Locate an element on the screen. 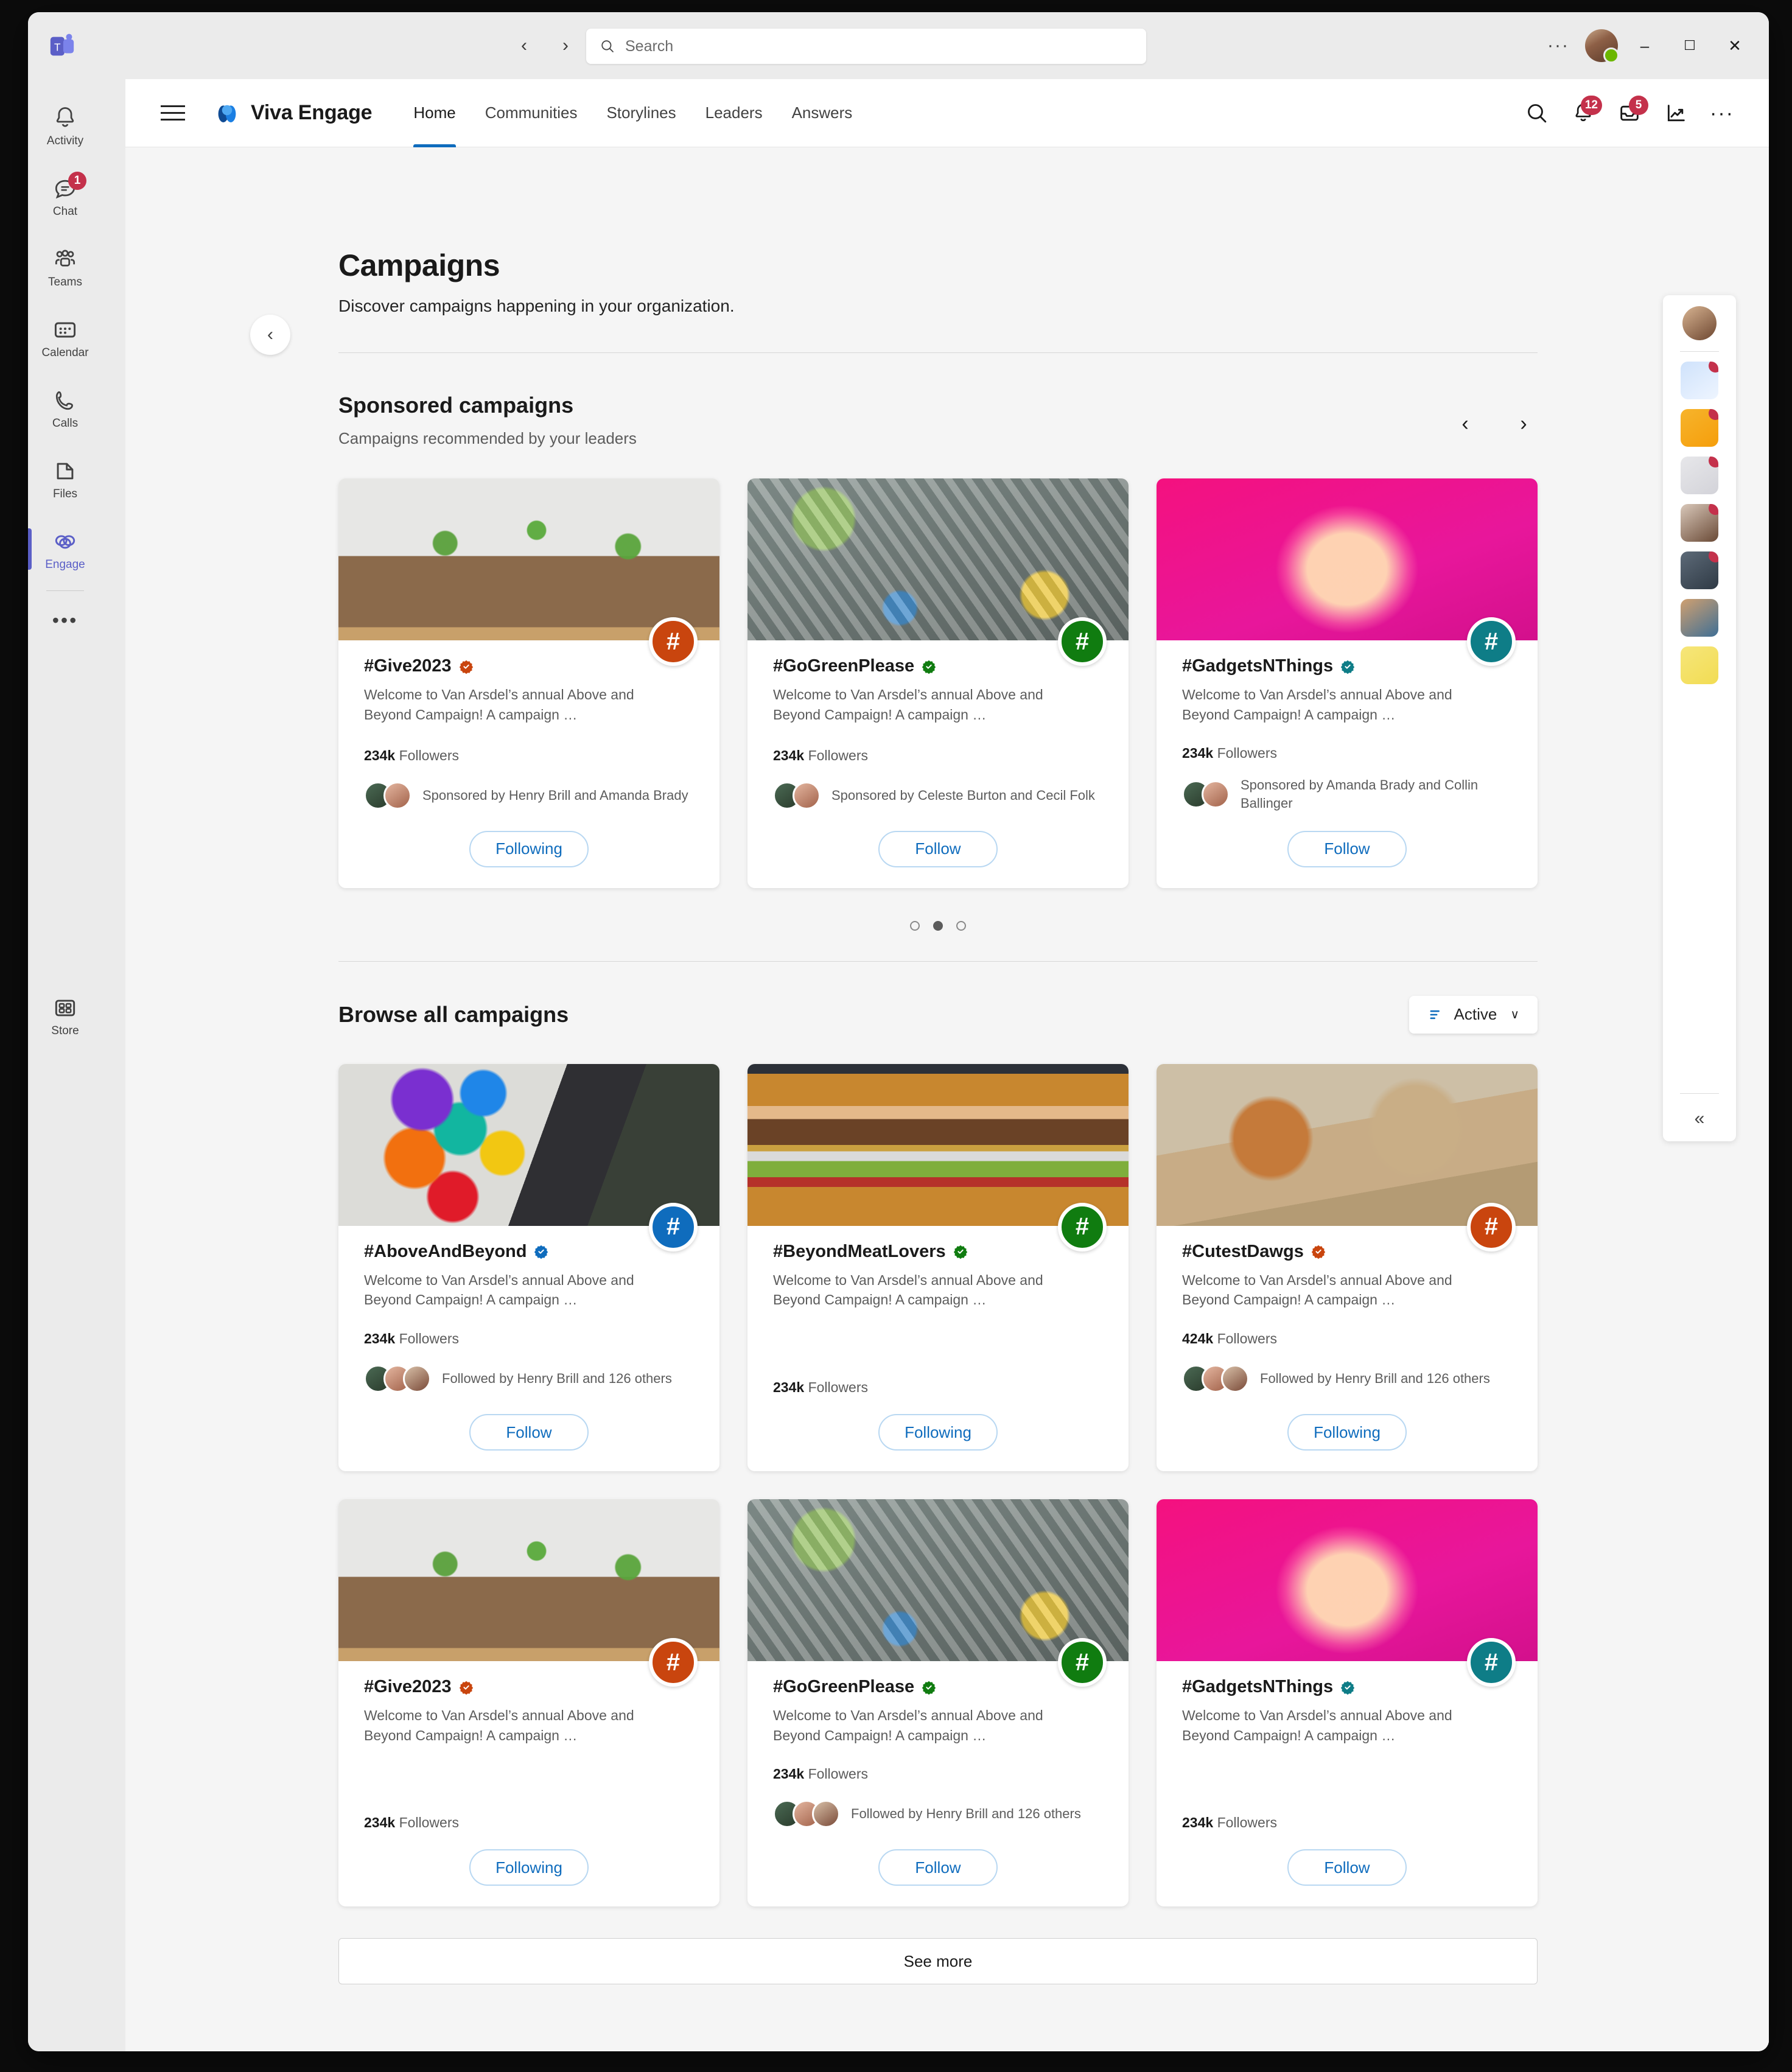 This screenshot has height=2072, width=1792. tab-answers: Answers is located at coordinates (822, 113).